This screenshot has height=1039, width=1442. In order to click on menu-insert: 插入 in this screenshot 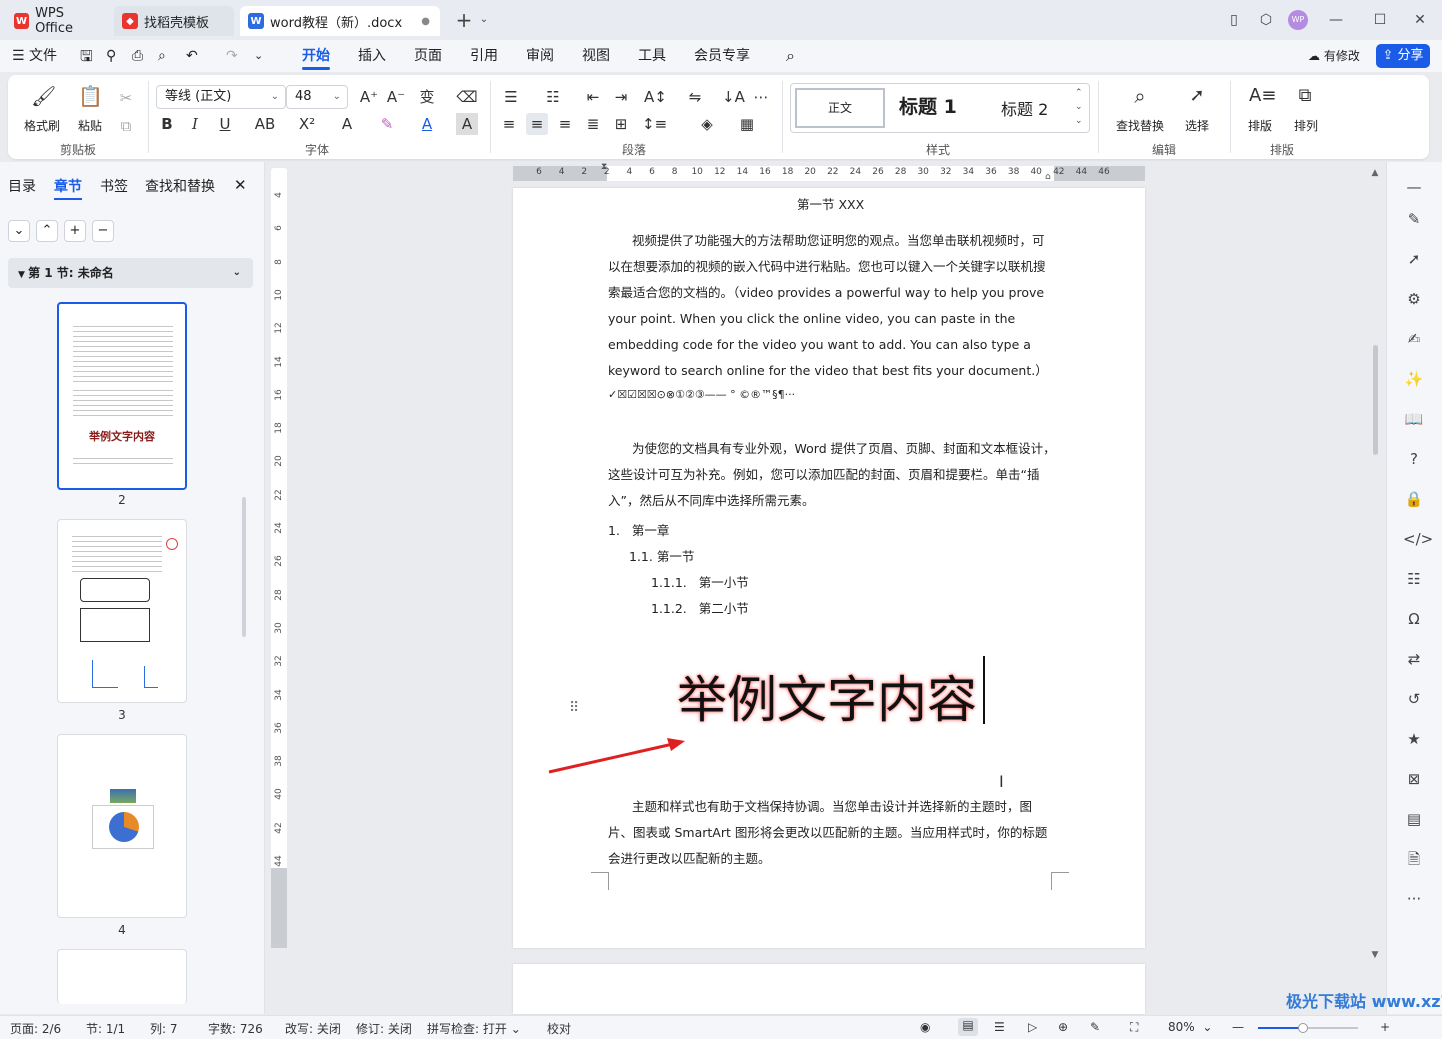, I will do `click(372, 56)`.